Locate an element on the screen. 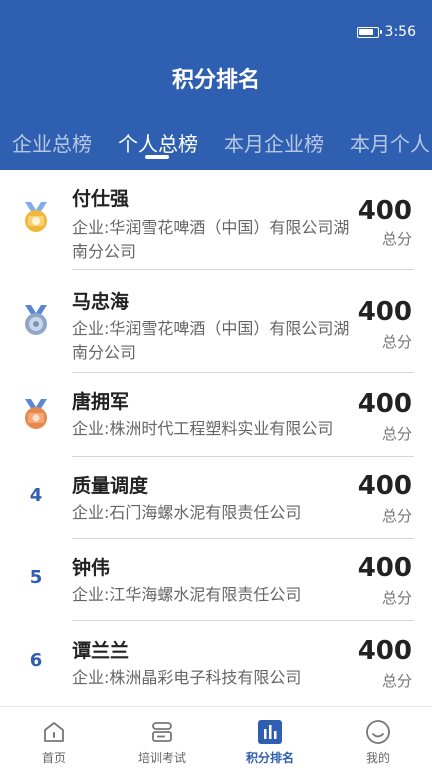  nav-exam: 培训考试 is located at coordinates (162, 739).